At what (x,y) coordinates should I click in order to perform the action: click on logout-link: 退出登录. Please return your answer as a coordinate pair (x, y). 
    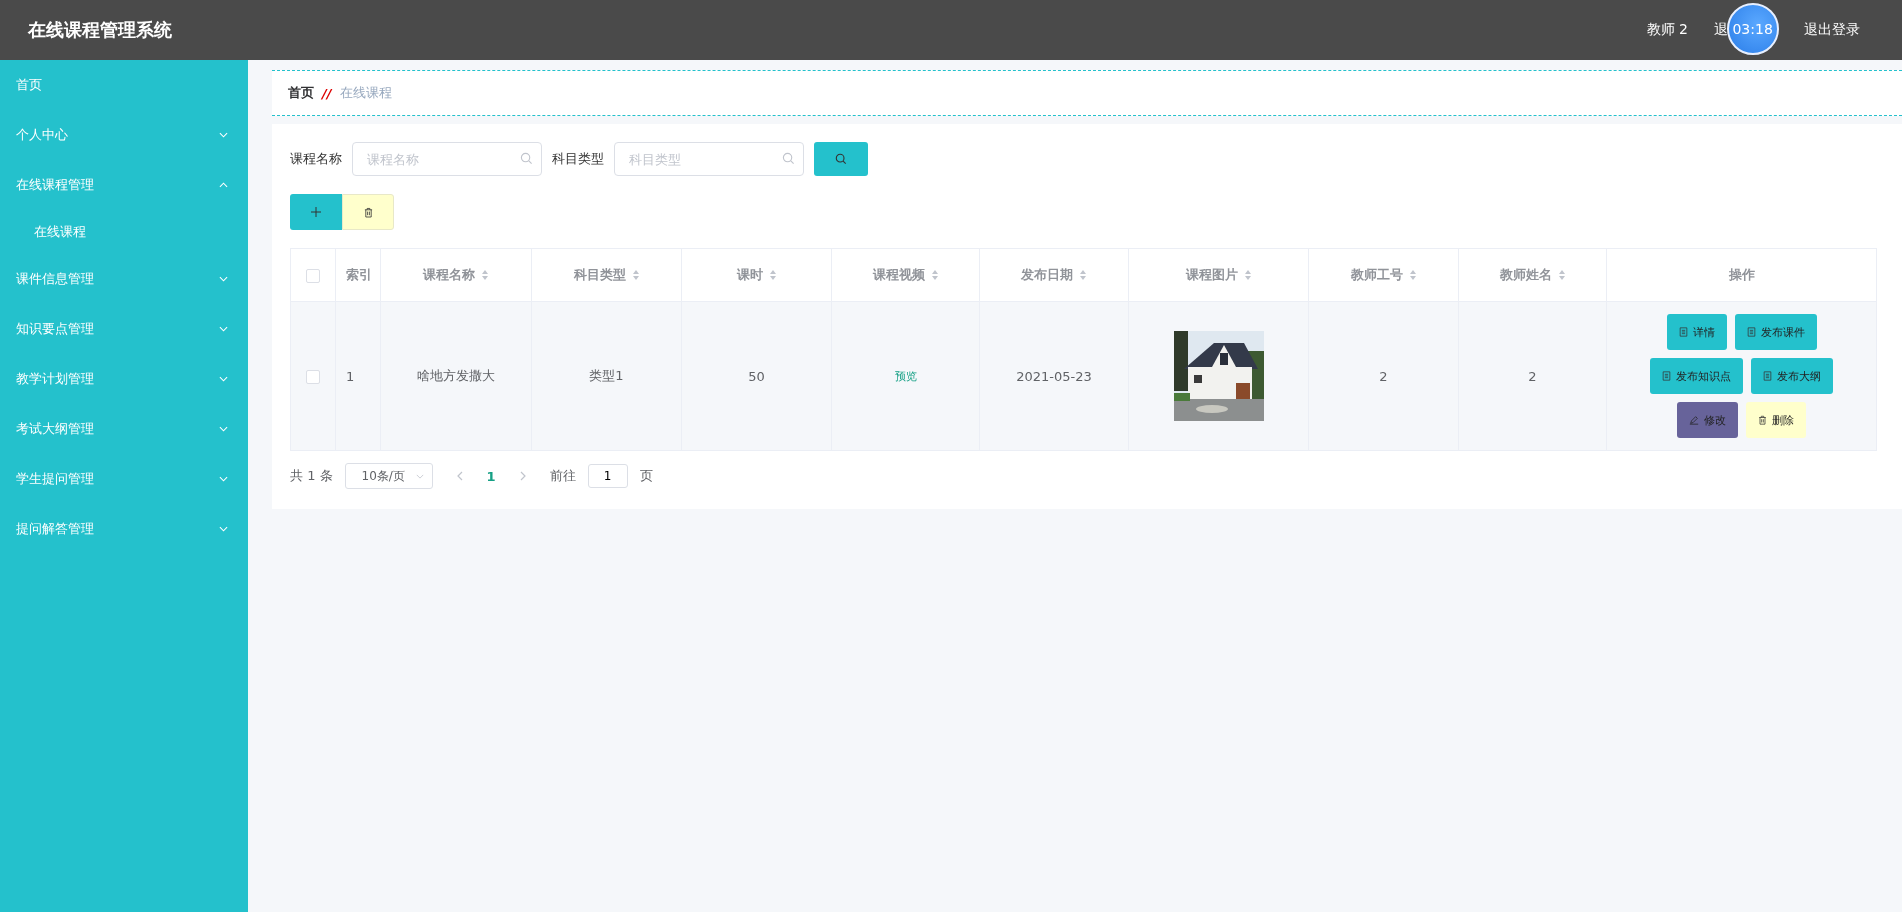
    Looking at the image, I should click on (1832, 30).